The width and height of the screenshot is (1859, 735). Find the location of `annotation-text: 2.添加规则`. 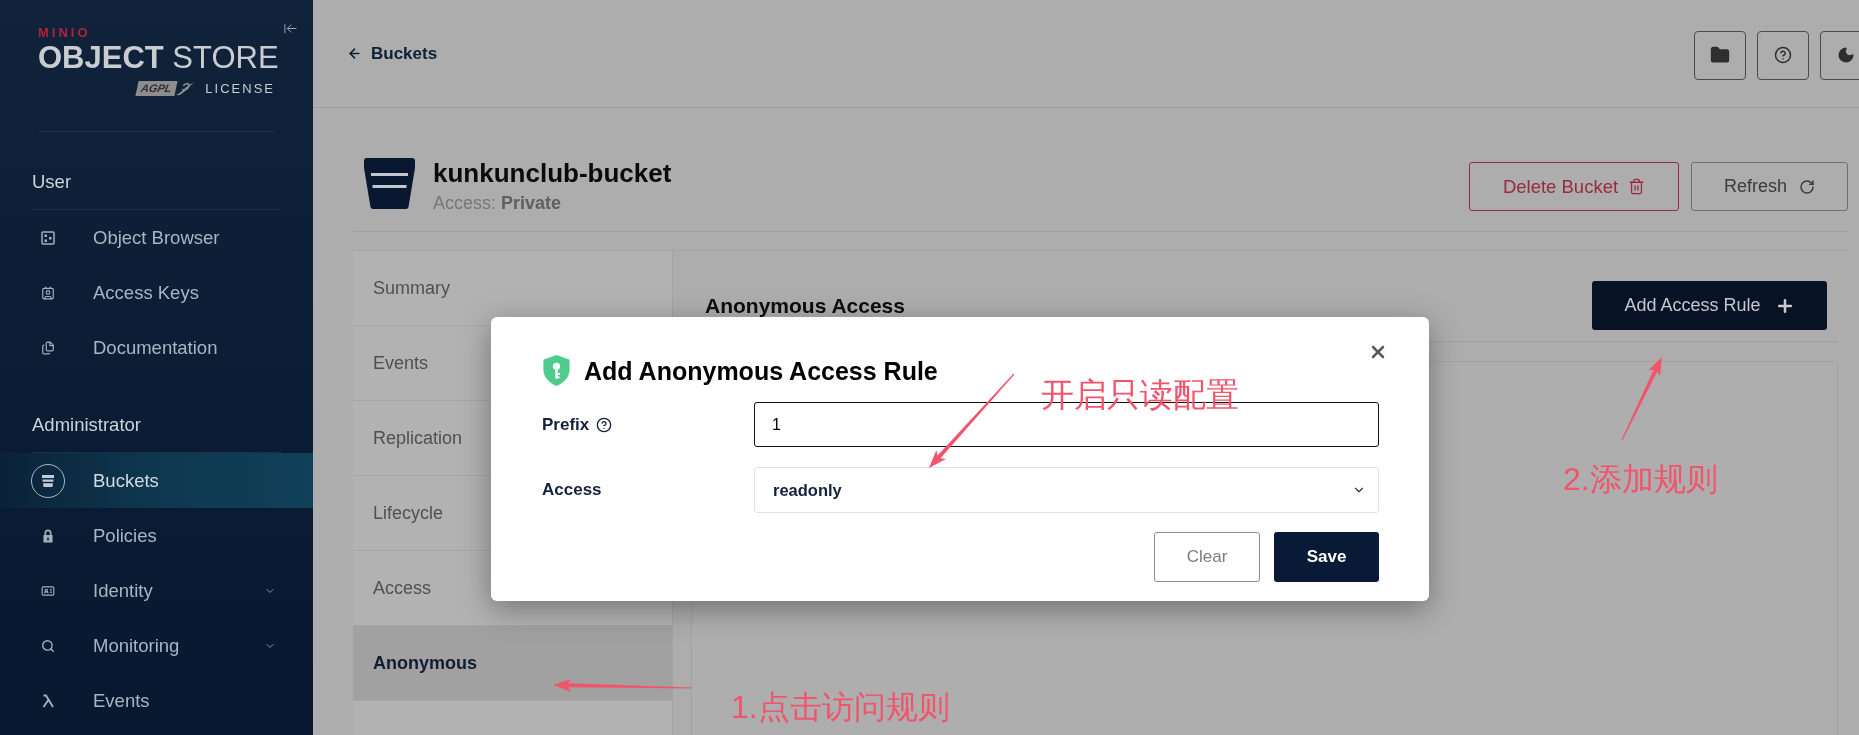

annotation-text: 2.添加规则 is located at coordinates (1640, 479).